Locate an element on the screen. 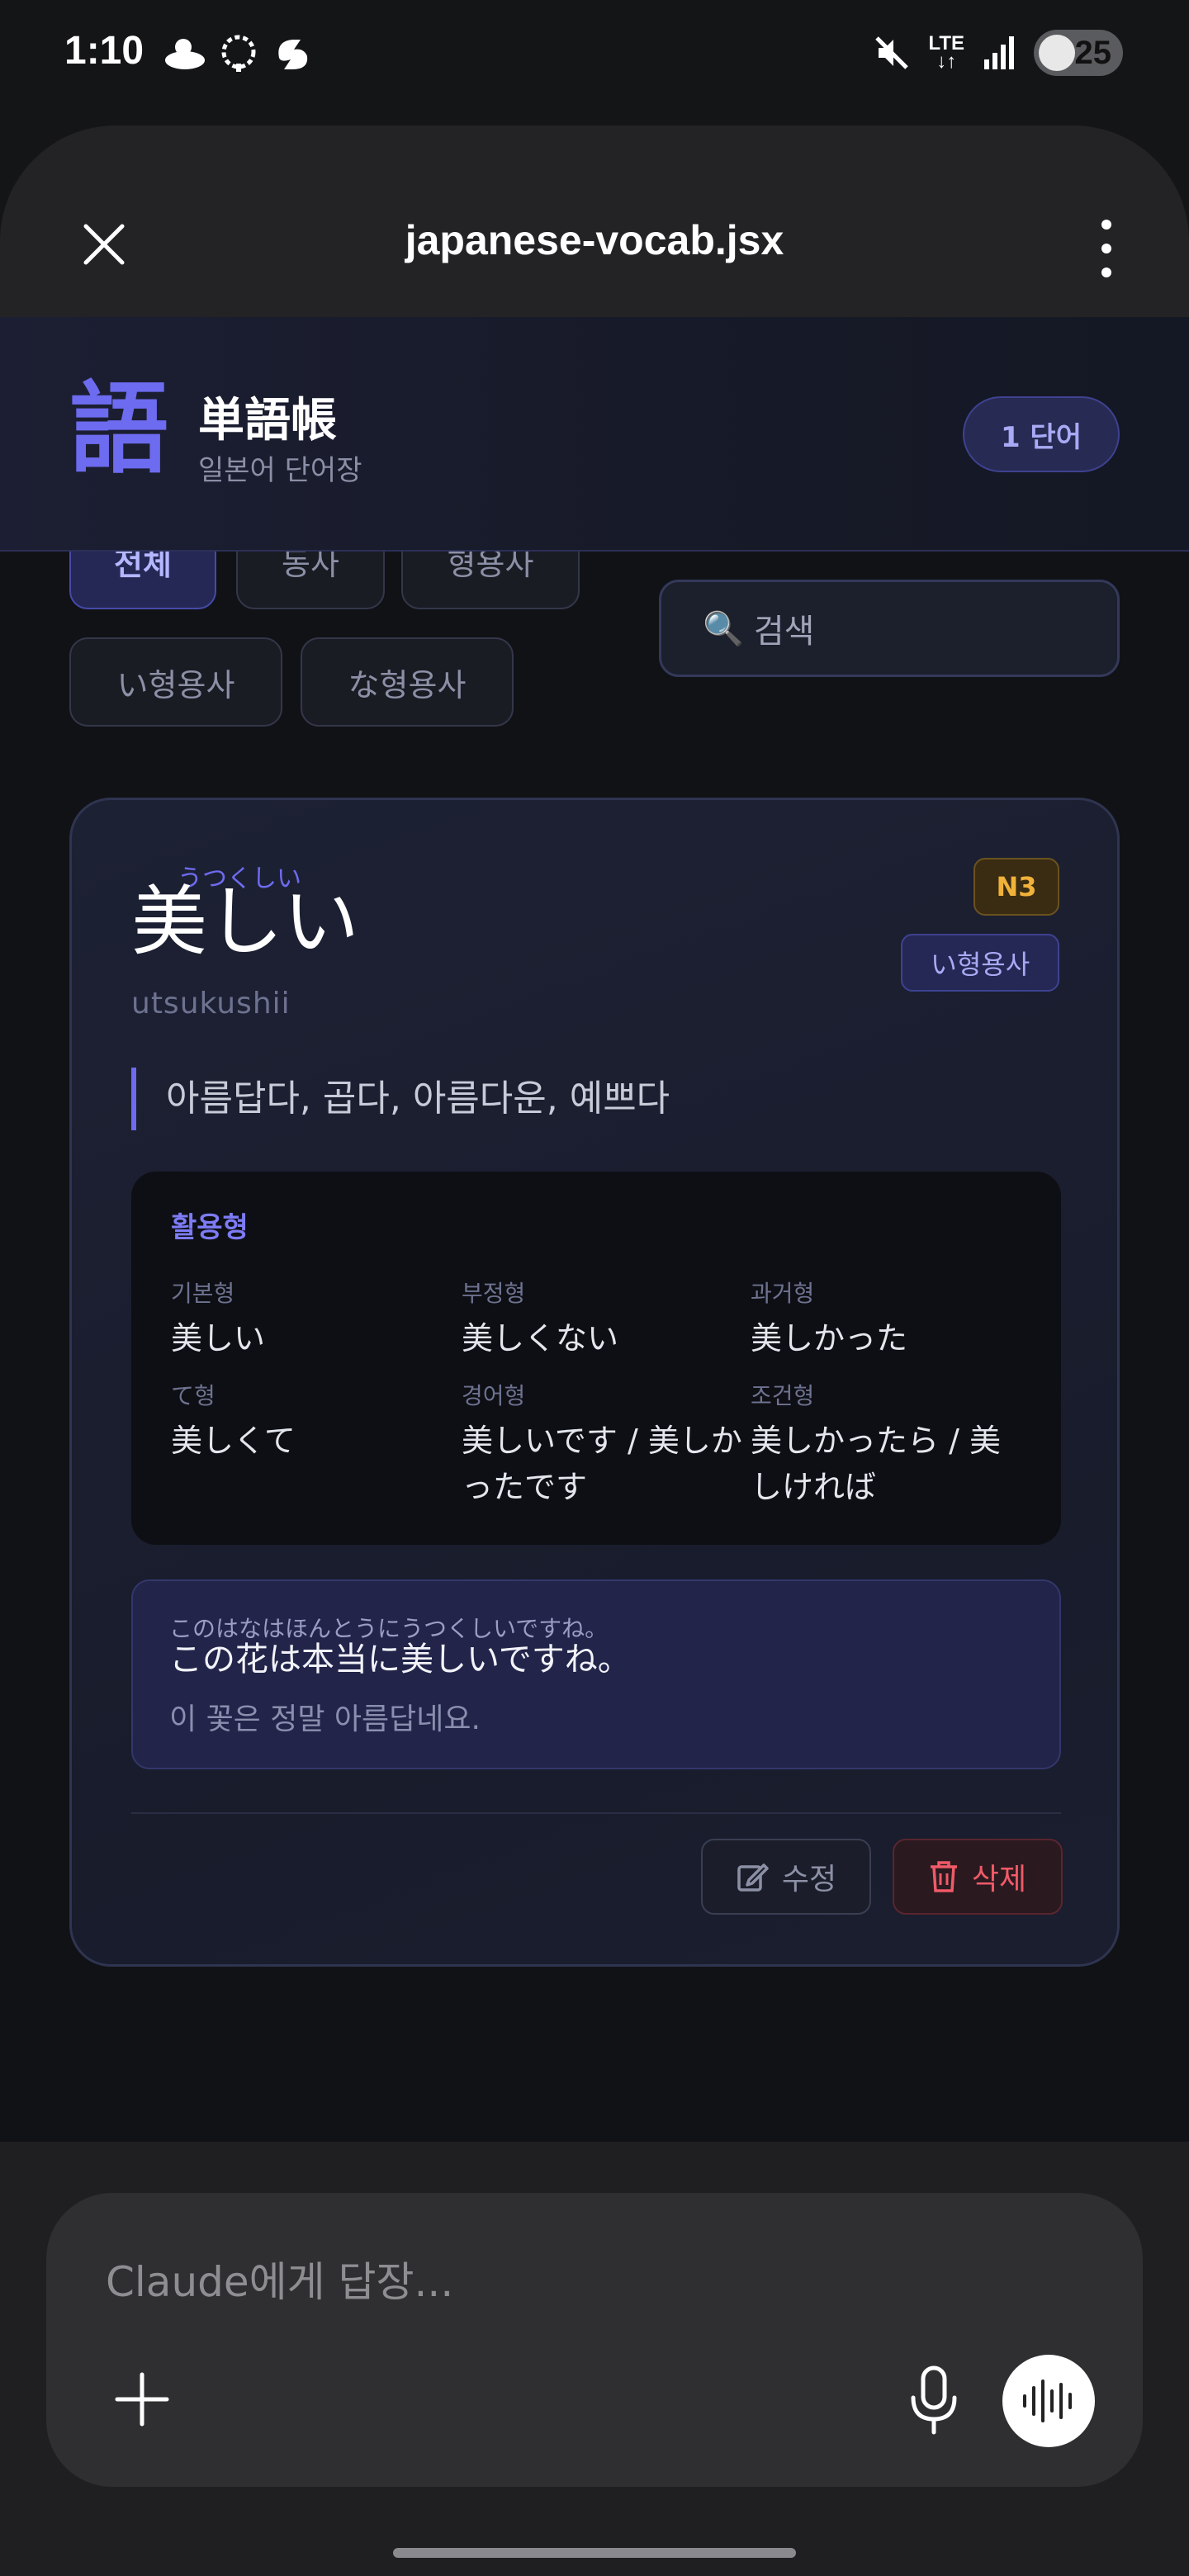 This screenshot has height=2576, width=1189. more-vertical-icon is located at coordinates (1106, 248).